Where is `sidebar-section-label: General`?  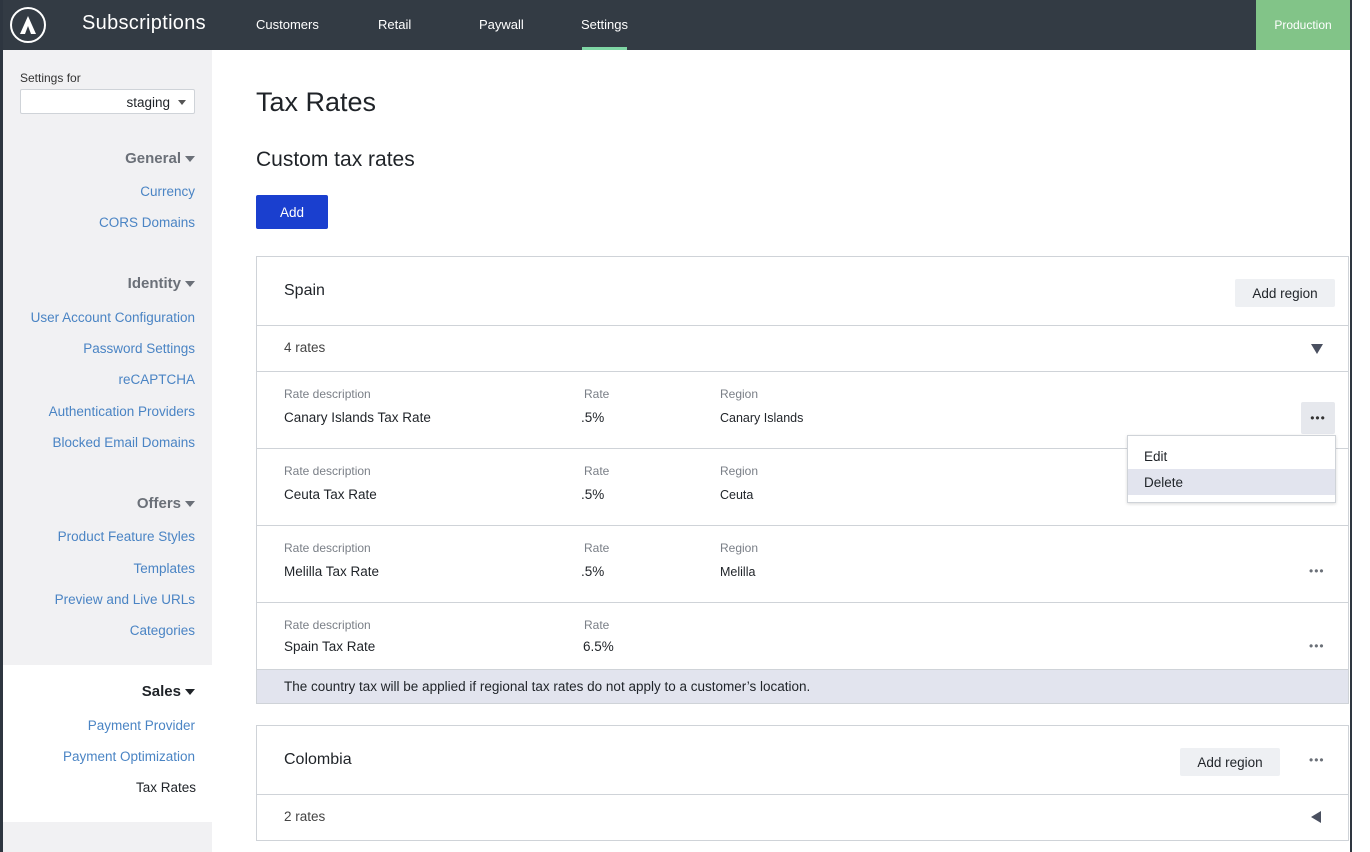 sidebar-section-label: General is located at coordinates (153, 158).